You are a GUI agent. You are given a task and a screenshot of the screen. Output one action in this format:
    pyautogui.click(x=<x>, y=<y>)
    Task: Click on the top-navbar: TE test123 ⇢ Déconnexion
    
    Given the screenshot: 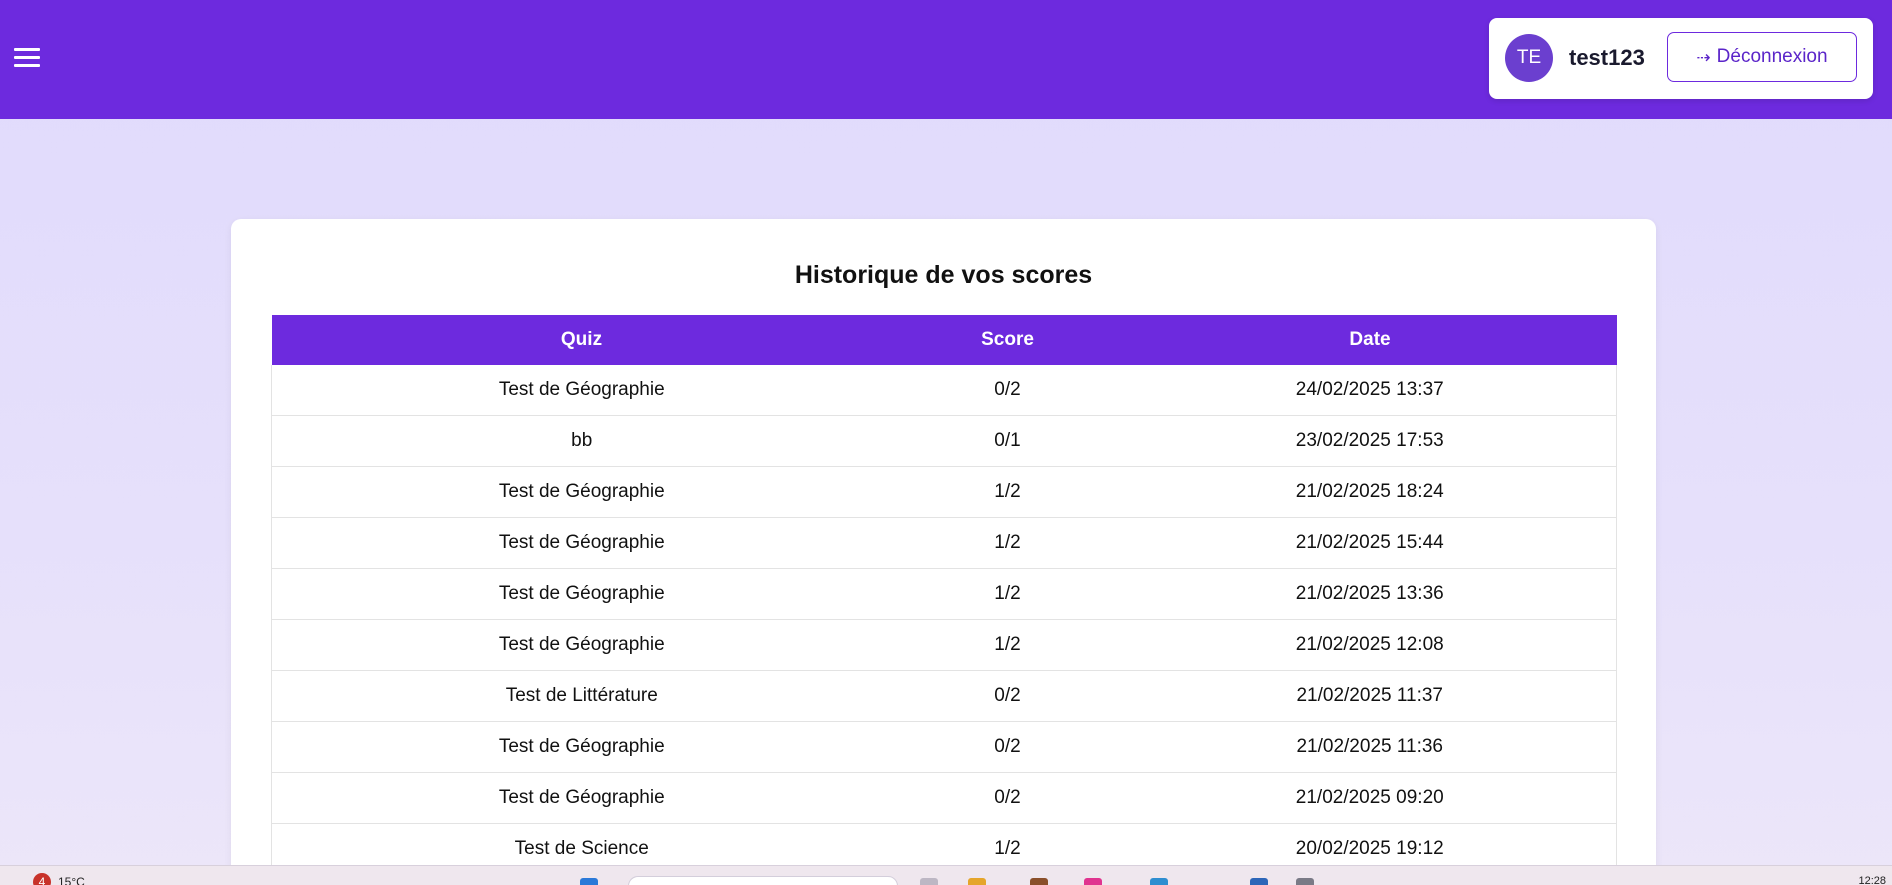 What is the action you would take?
    pyautogui.click(x=946, y=59)
    